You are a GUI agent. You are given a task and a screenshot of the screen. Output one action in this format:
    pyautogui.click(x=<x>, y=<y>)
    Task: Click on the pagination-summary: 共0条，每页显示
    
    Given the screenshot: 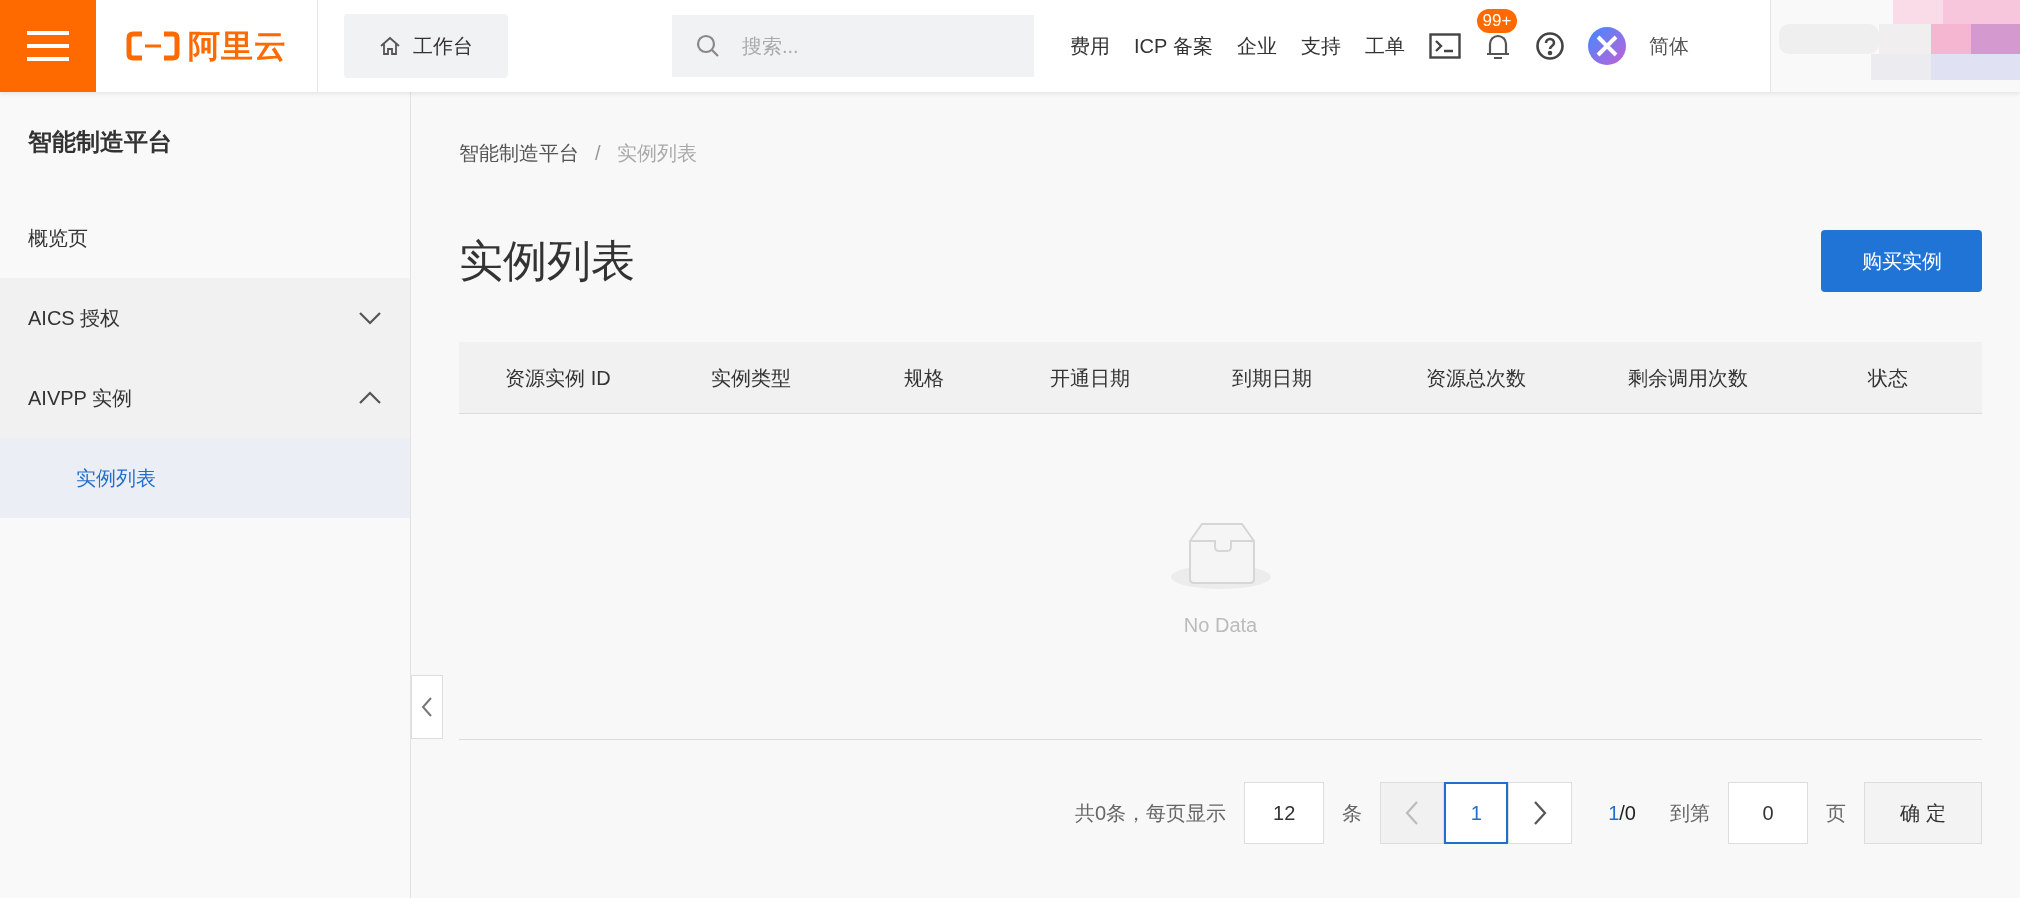 What is the action you would take?
    pyautogui.click(x=1151, y=813)
    